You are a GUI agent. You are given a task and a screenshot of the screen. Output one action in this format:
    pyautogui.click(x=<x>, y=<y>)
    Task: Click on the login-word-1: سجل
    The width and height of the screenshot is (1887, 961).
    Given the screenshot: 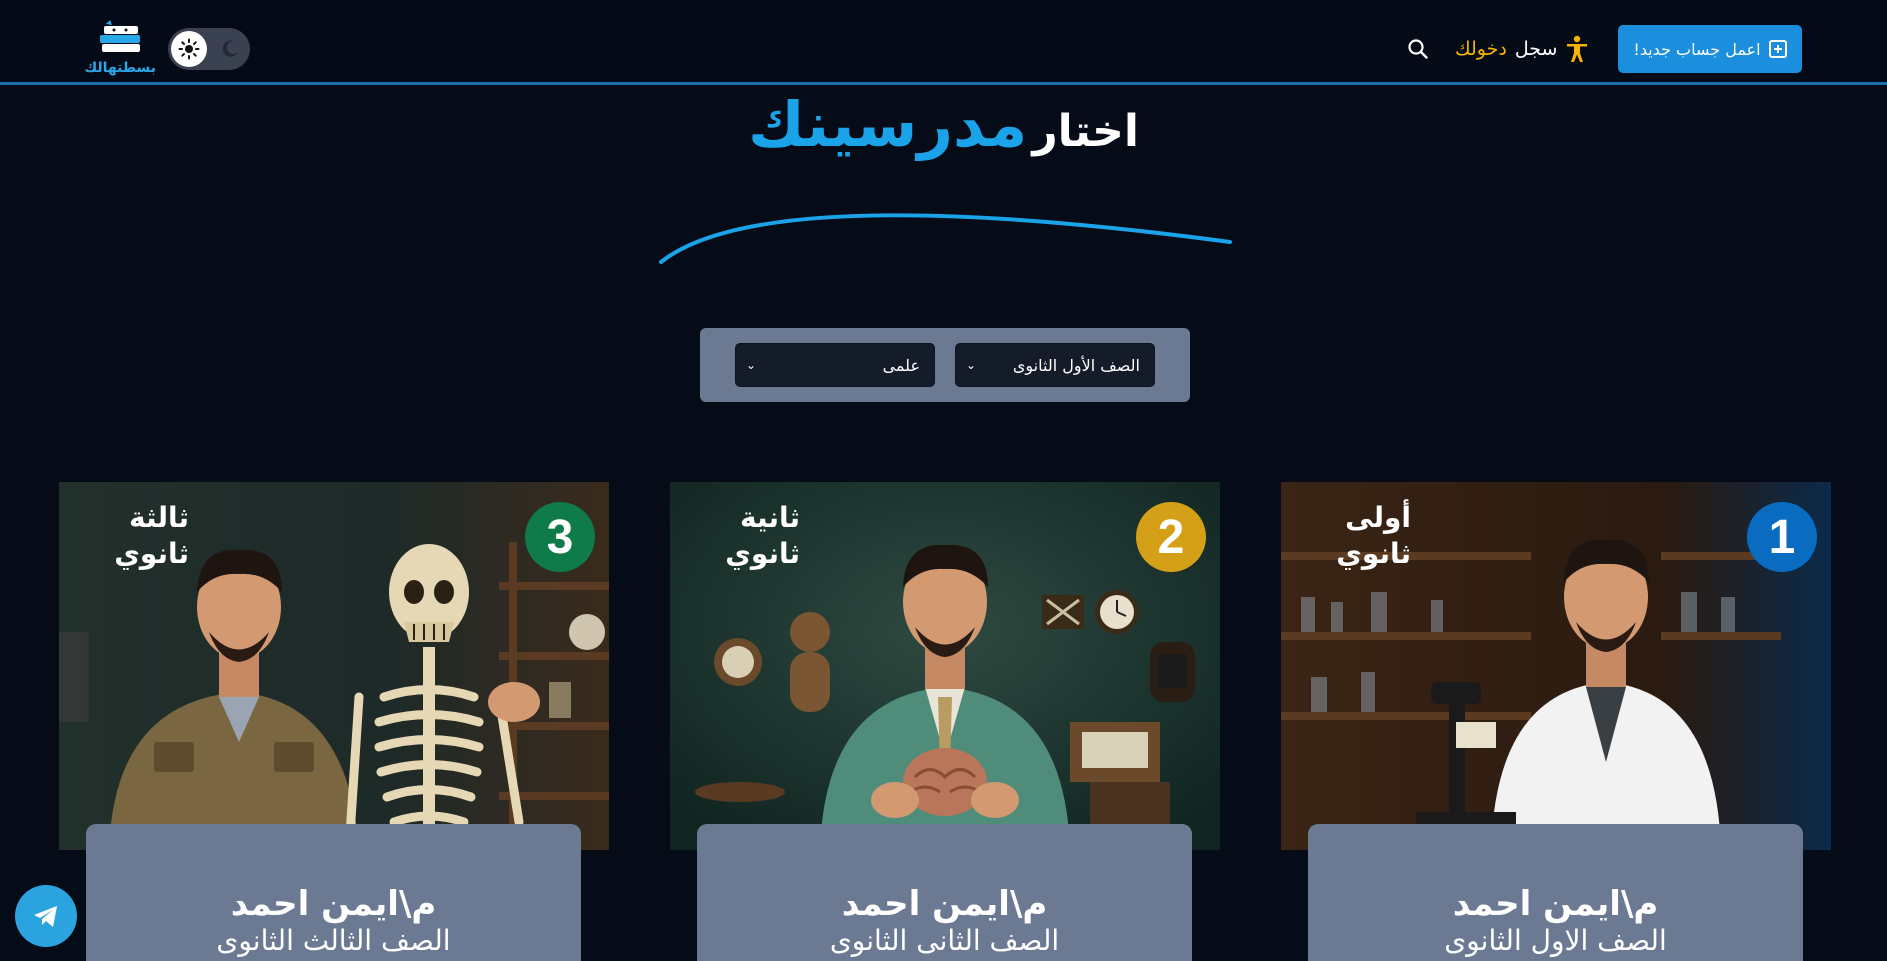 What is the action you would take?
    pyautogui.click(x=1536, y=49)
    